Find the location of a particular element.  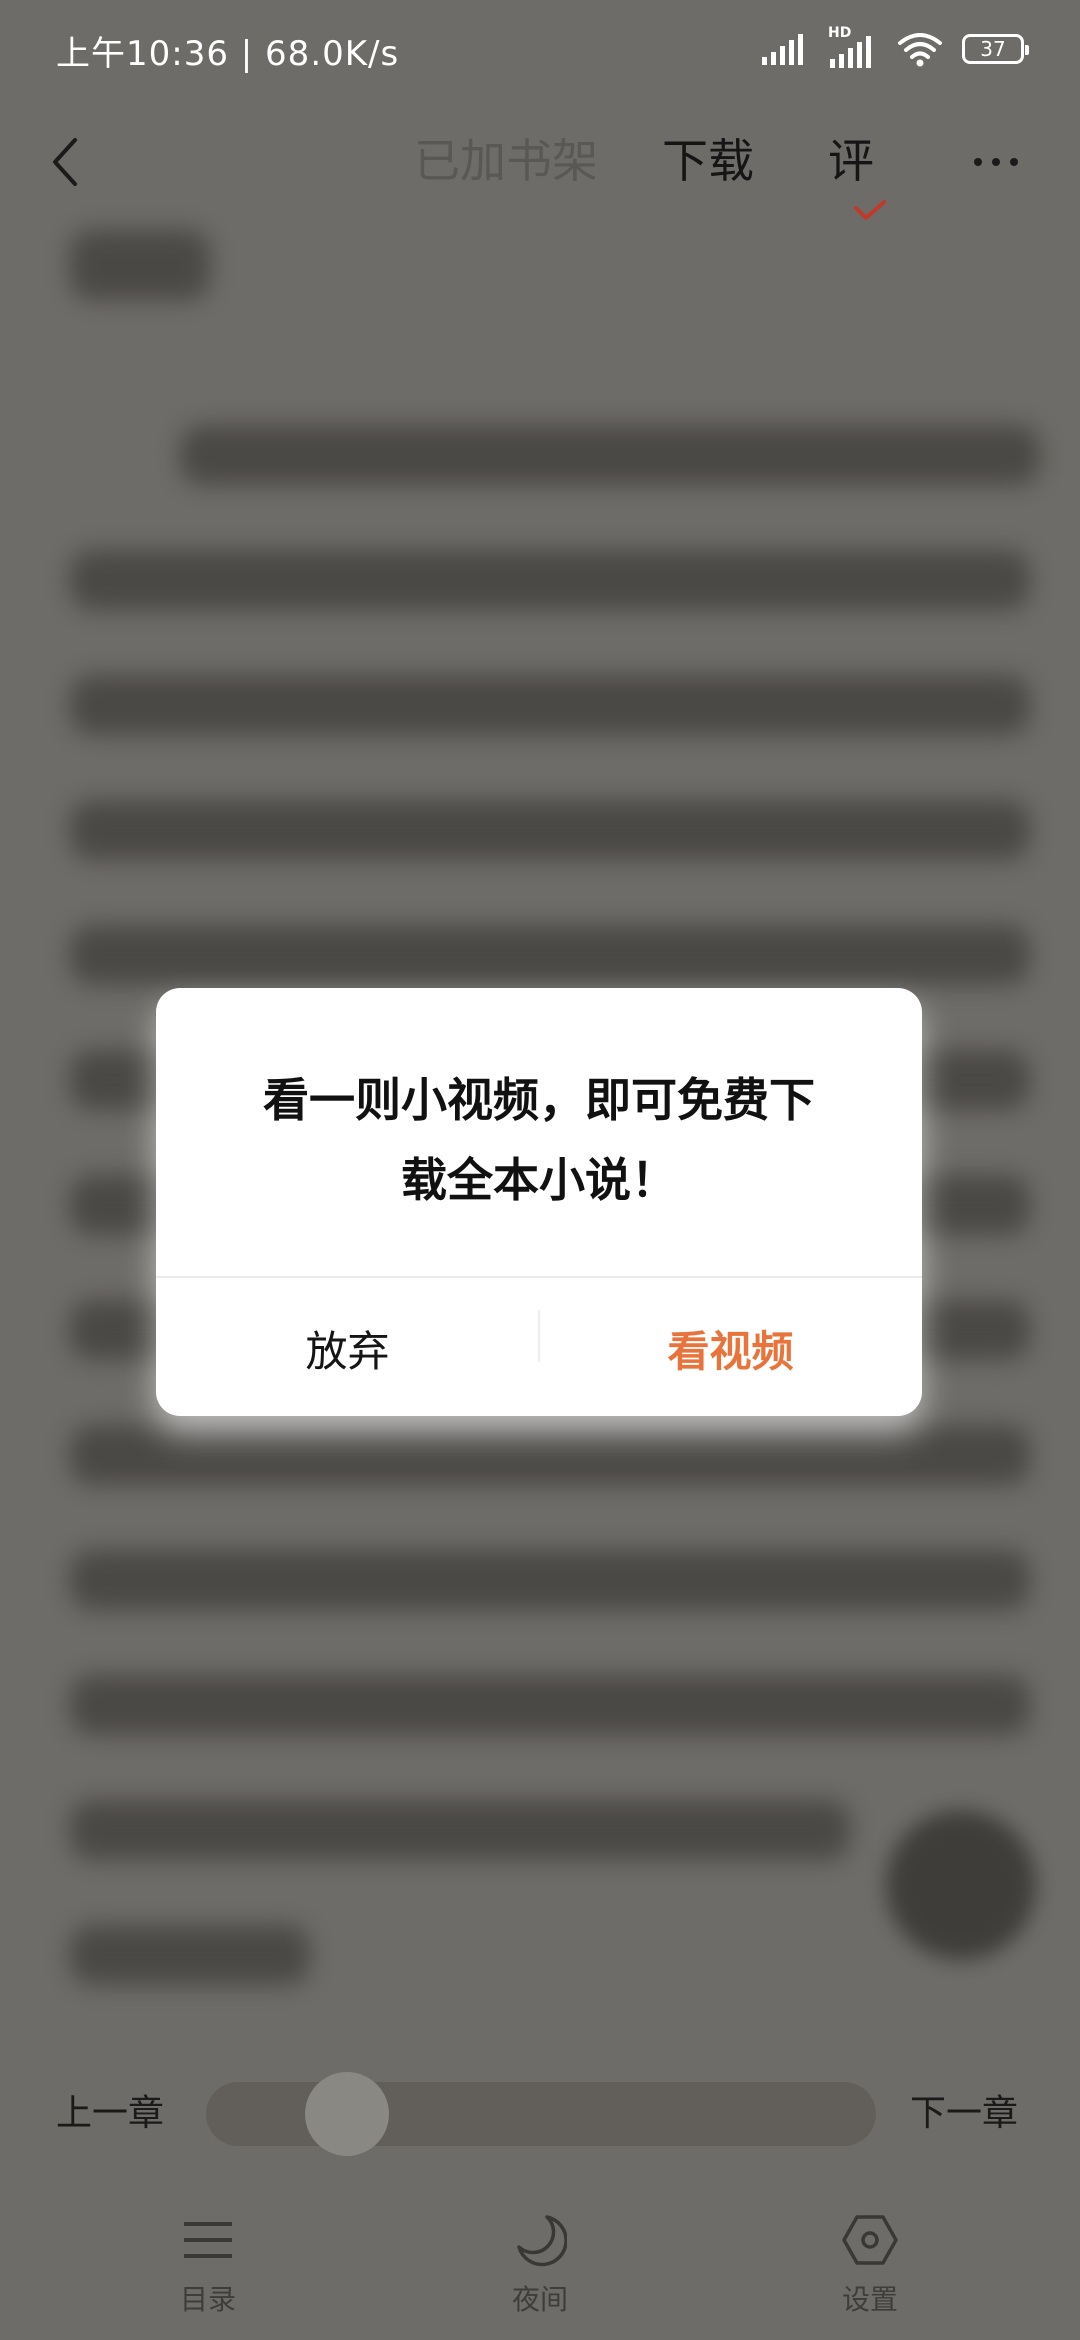

prev-chapter-button: 上一章 is located at coordinates (110, 2114).